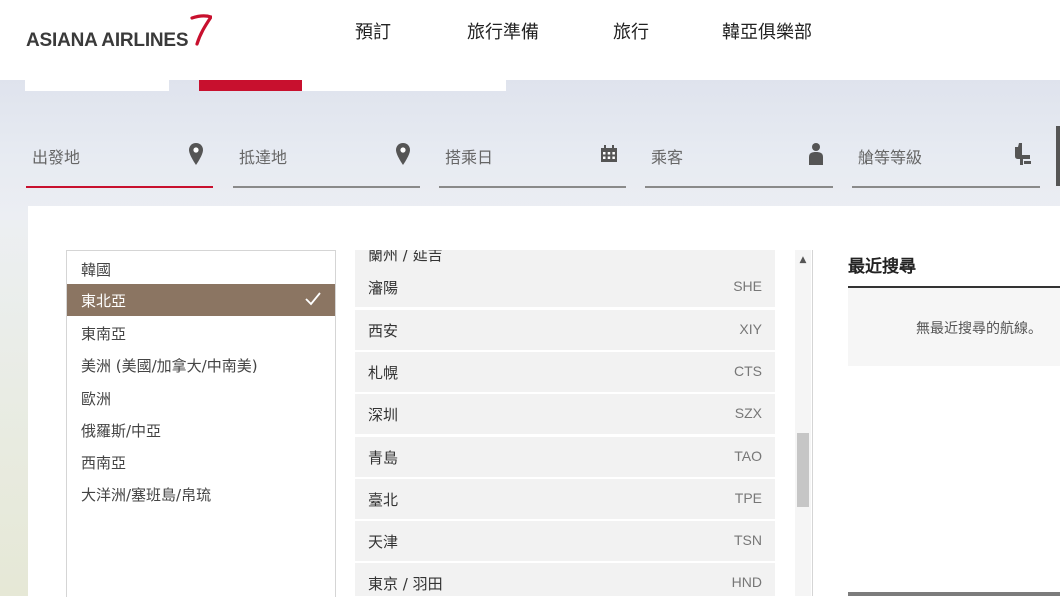 This screenshot has width=1060, height=597. What do you see at coordinates (748, 540) in the screenshot?
I see `airport-code: TSN` at bounding box center [748, 540].